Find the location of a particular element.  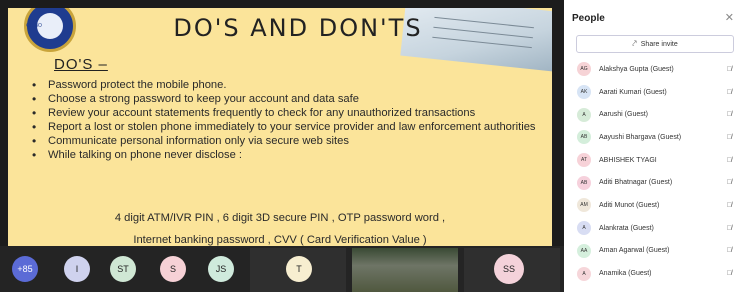

share-invite-button: ⤤ Share invite is located at coordinates (655, 44).